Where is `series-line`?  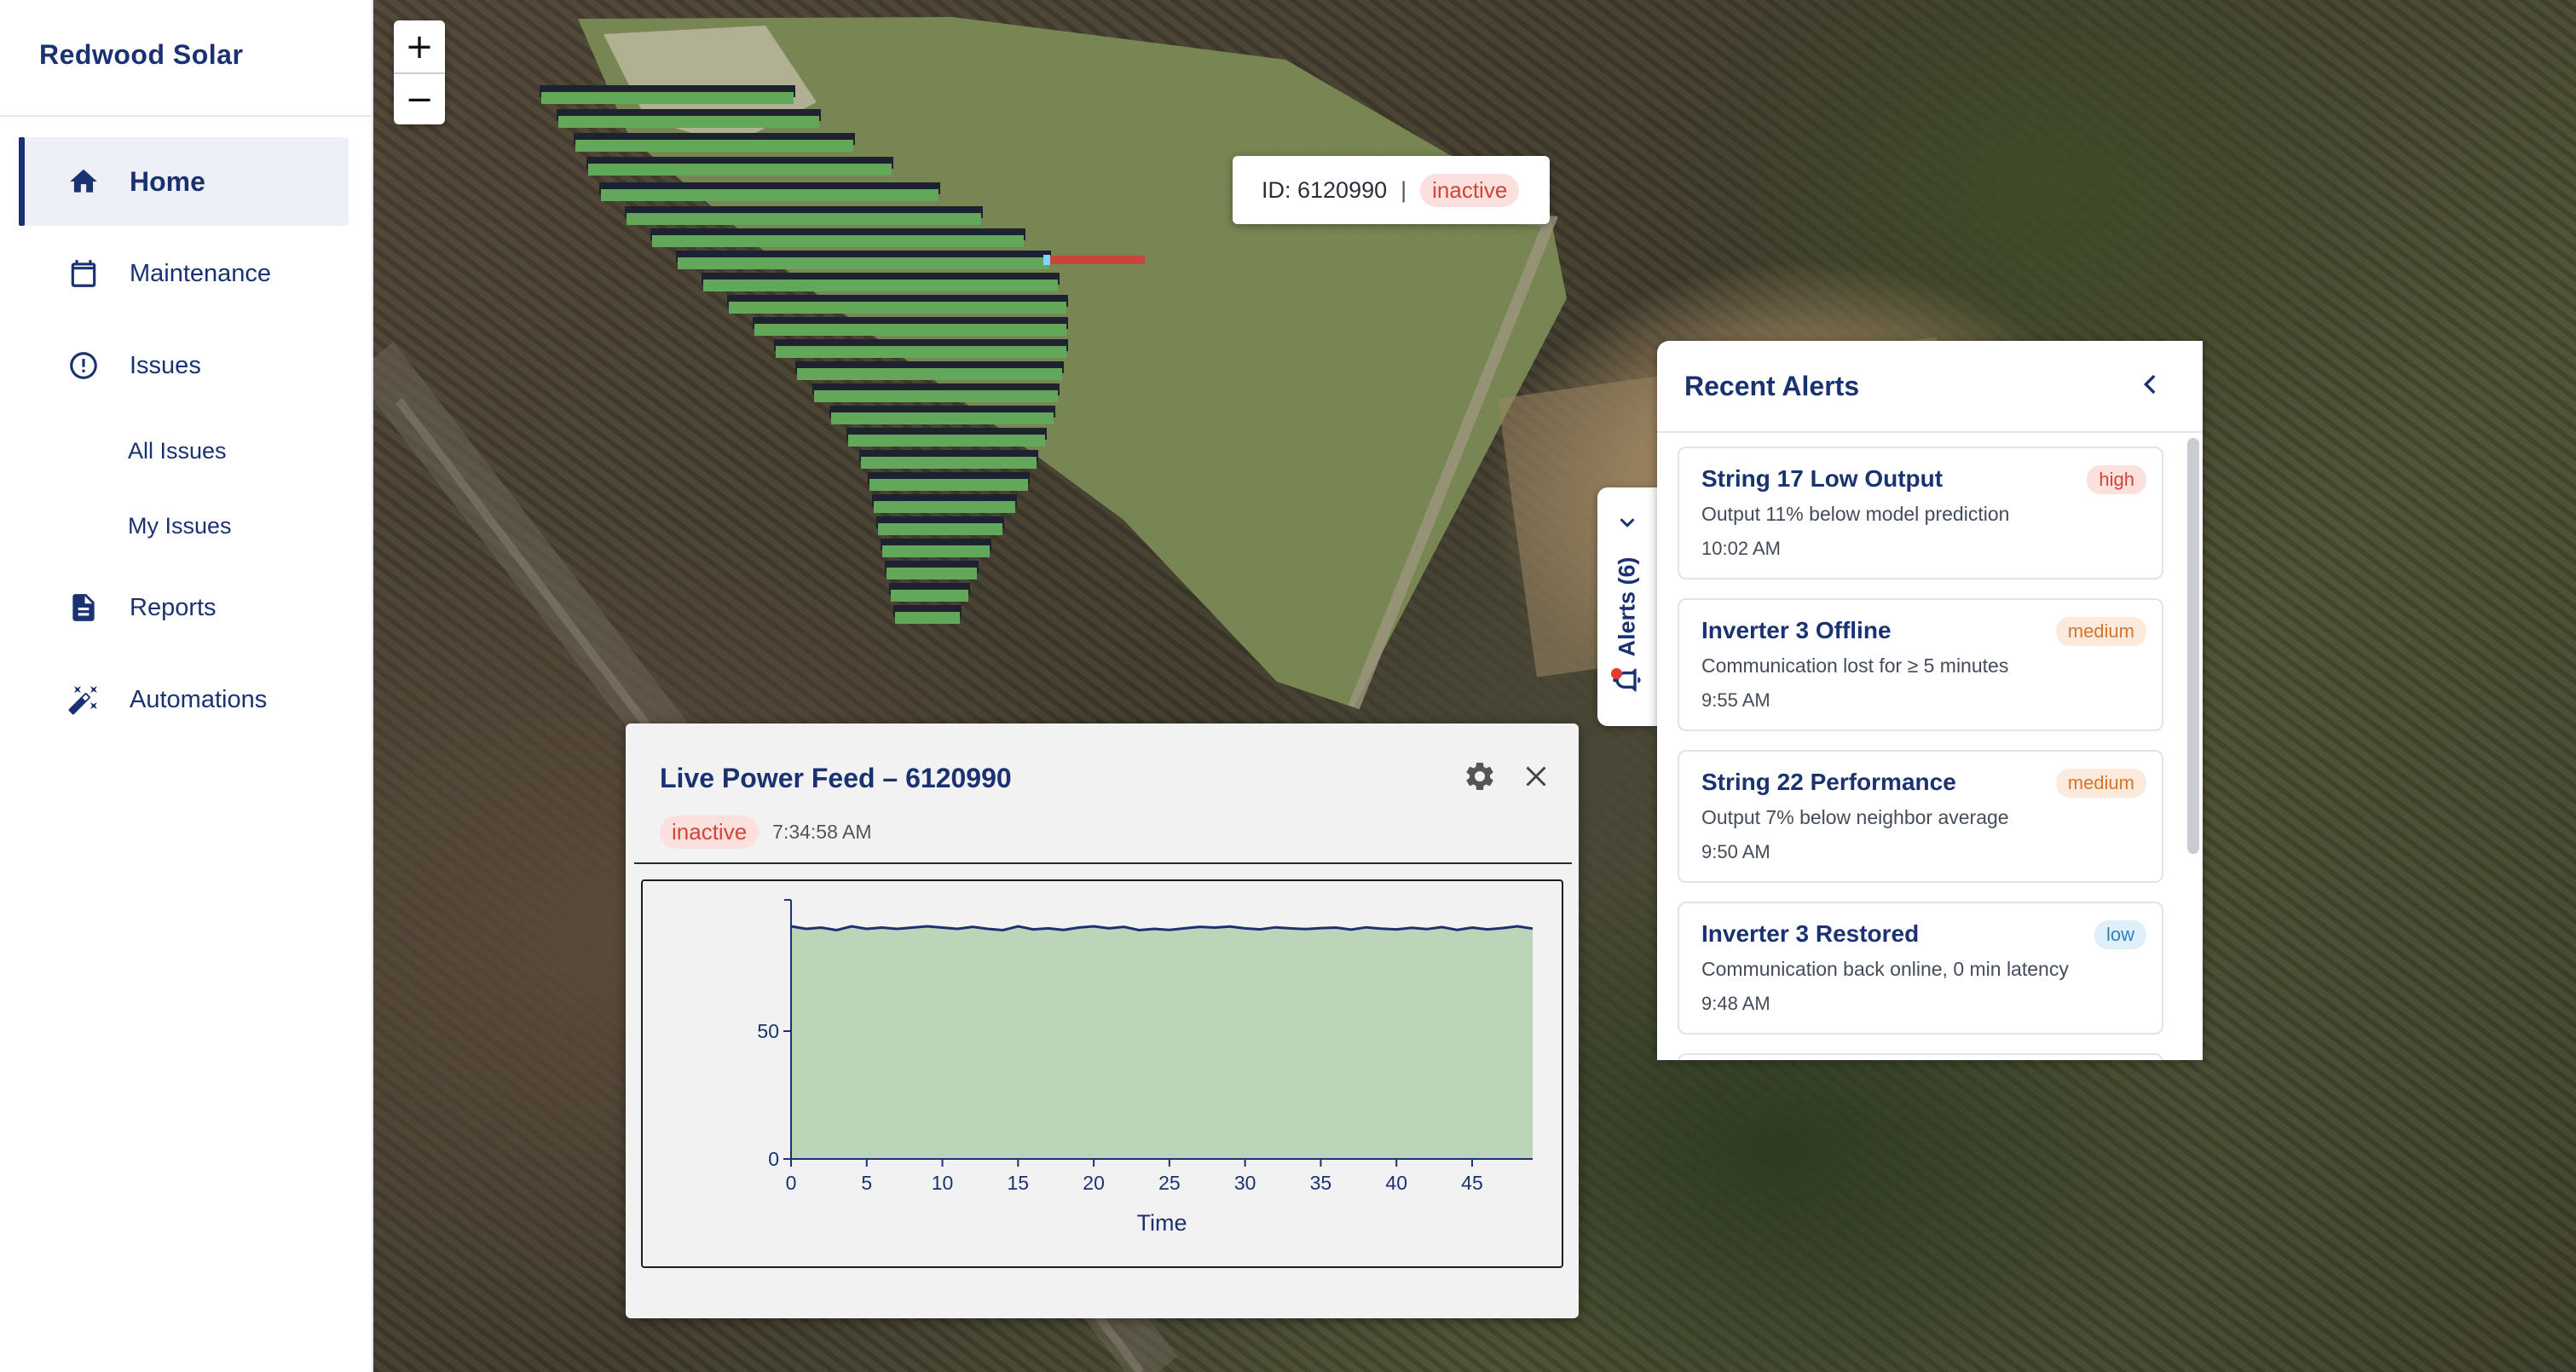
series-line is located at coordinates (1161, 928).